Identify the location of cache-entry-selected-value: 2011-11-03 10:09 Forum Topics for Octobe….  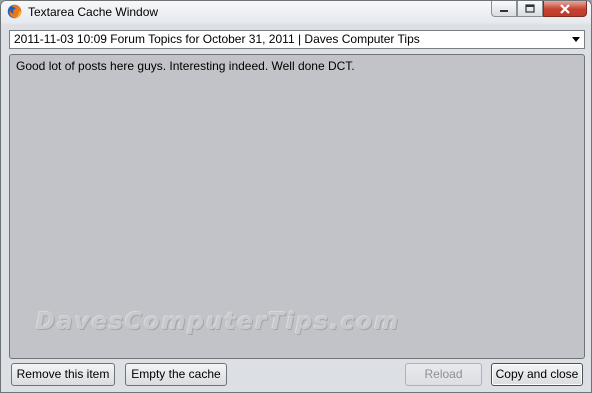
(217, 39).